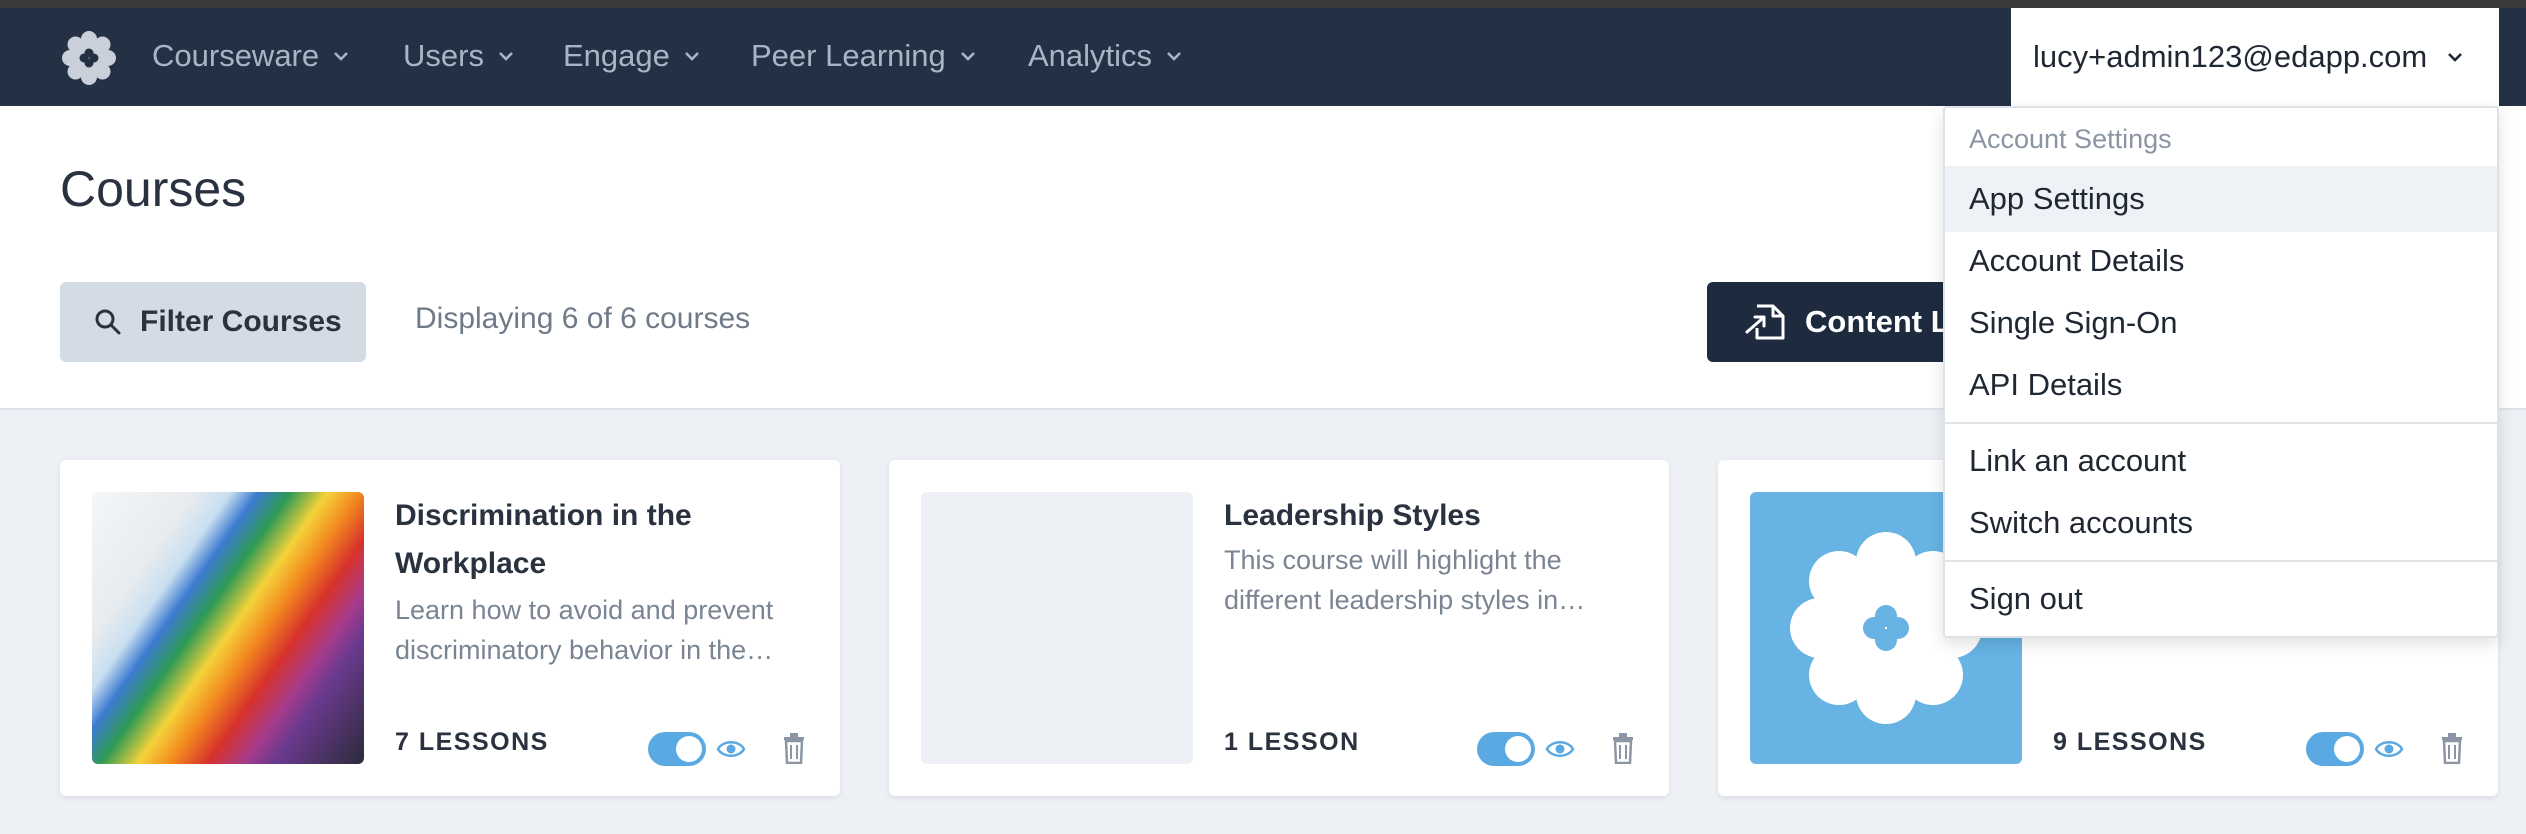 The image size is (2526, 834). I want to click on course-thumbnail-image, so click(228, 628).